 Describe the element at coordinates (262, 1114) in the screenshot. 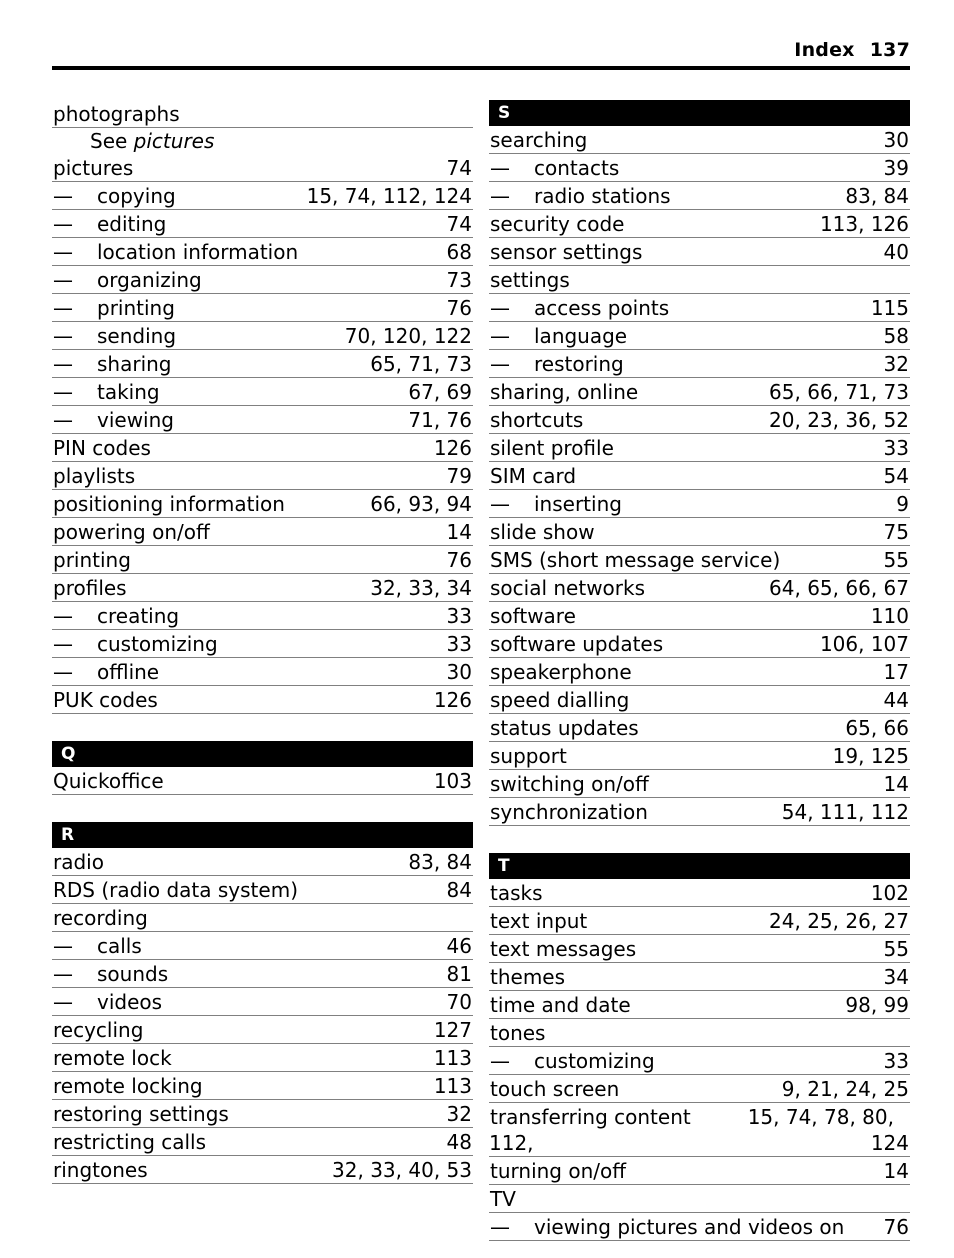

I see `index-entry: restoring settings 32` at that location.